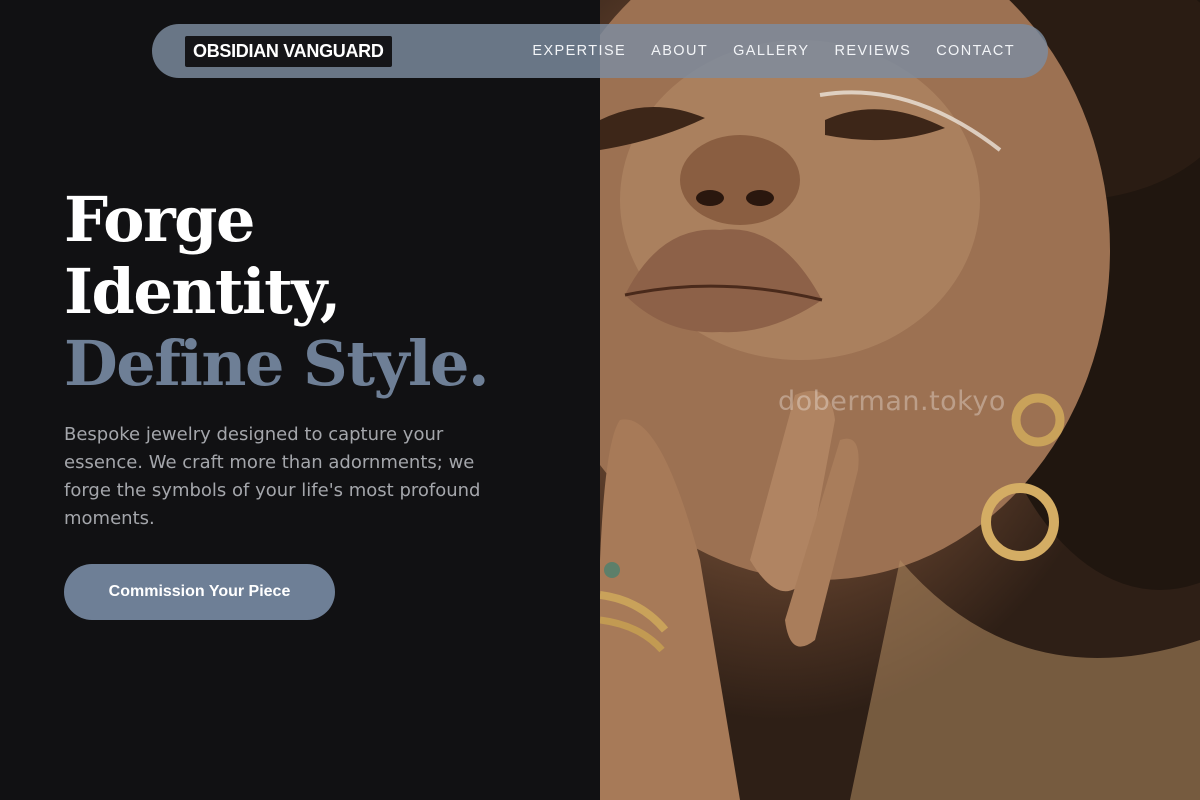 The width and height of the screenshot is (1200, 800). What do you see at coordinates (873, 51) in the screenshot?
I see `nav-link-reviews: REVIEWS` at bounding box center [873, 51].